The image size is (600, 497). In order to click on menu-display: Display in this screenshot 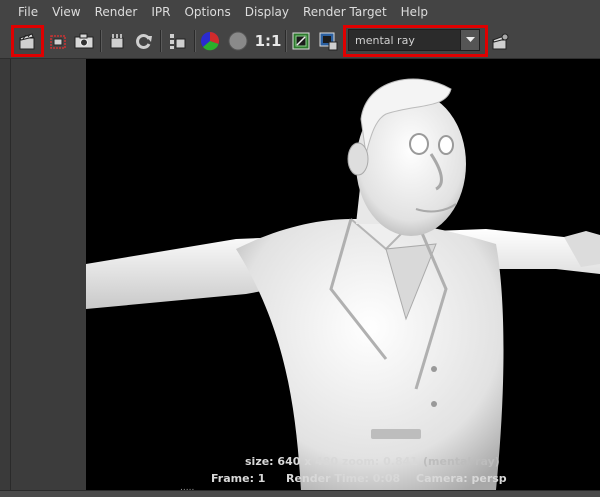, I will do `click(267, 12)`.